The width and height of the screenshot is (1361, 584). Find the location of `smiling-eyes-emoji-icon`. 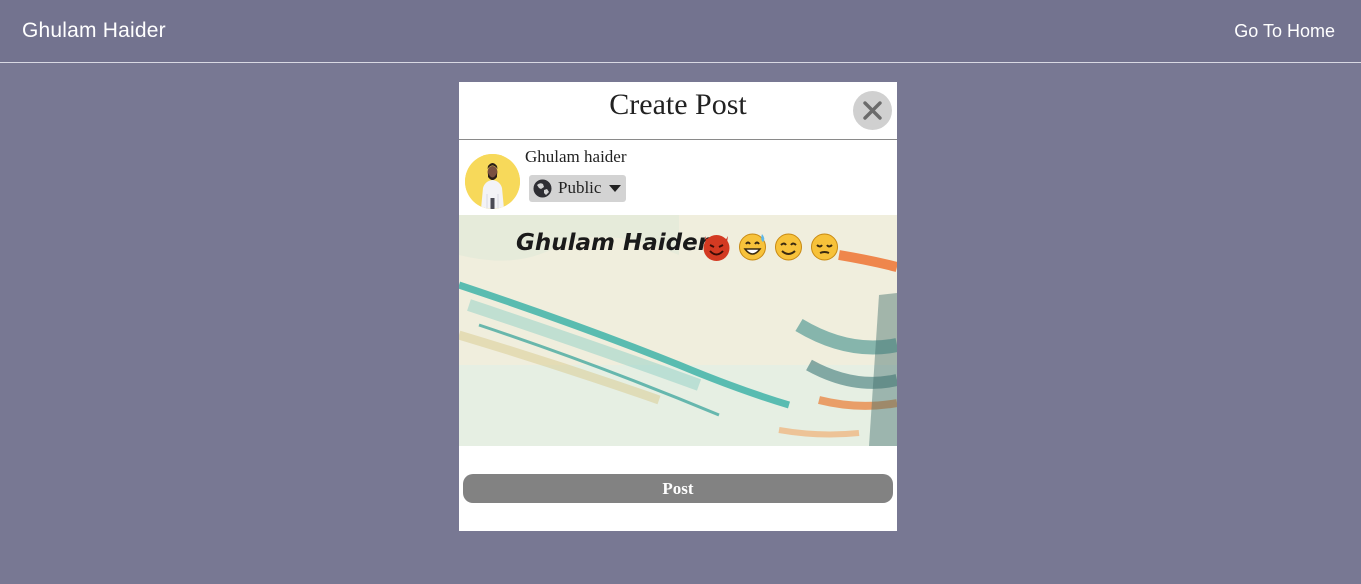

smiling-eyes-emoji-icon is located at coordinates (788, 246).